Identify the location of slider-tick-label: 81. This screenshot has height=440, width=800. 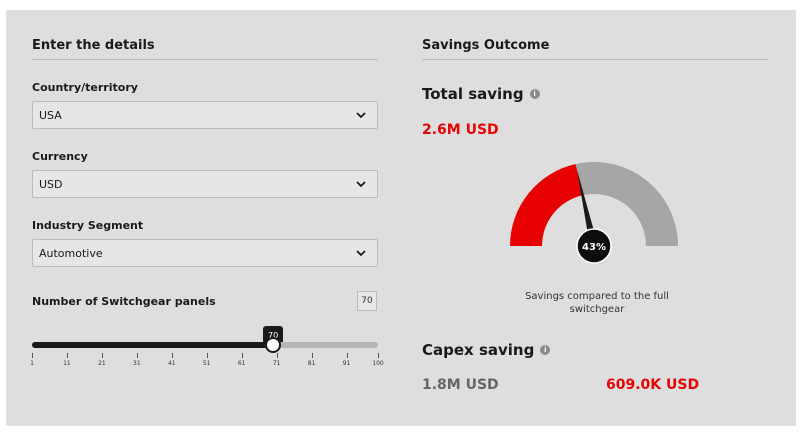
(311, 363).